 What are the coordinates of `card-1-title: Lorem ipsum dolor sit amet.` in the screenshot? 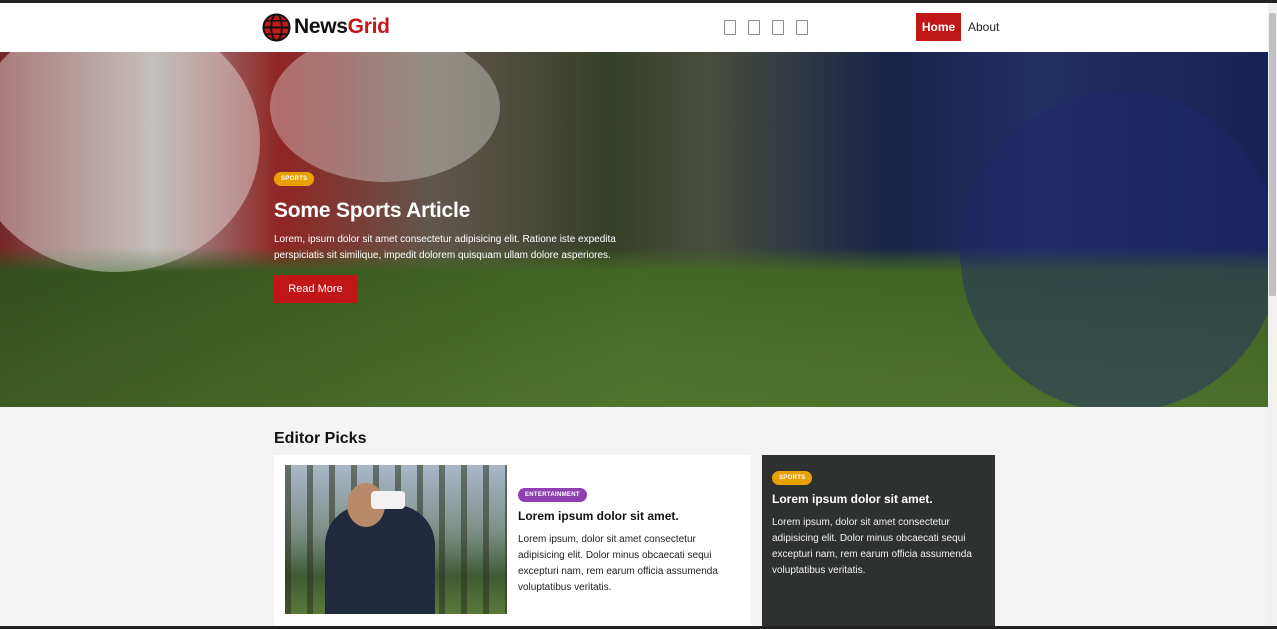 It's located at (628, 516).